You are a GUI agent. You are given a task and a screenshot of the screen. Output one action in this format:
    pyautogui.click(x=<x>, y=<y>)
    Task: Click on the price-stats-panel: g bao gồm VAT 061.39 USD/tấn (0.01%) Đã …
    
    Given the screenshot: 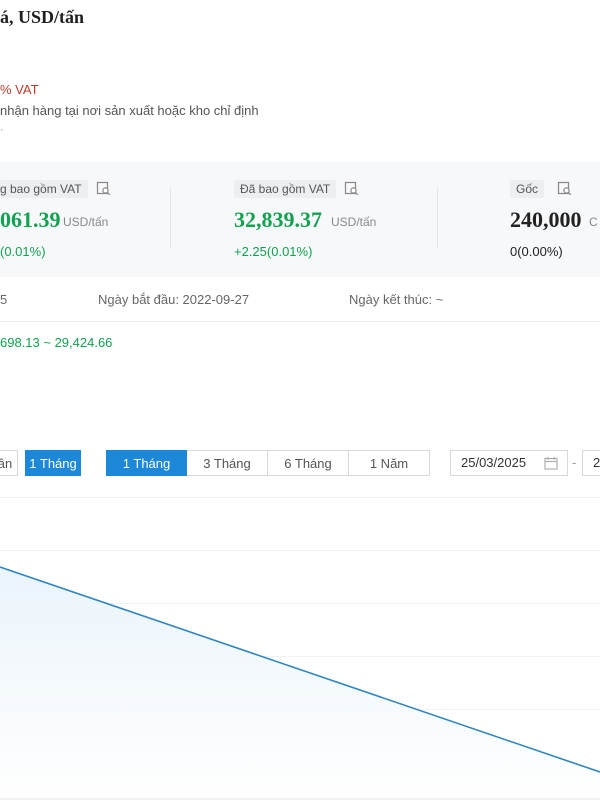 What is the action you would take?
    pyautogui.click(x=300, y=219)
    